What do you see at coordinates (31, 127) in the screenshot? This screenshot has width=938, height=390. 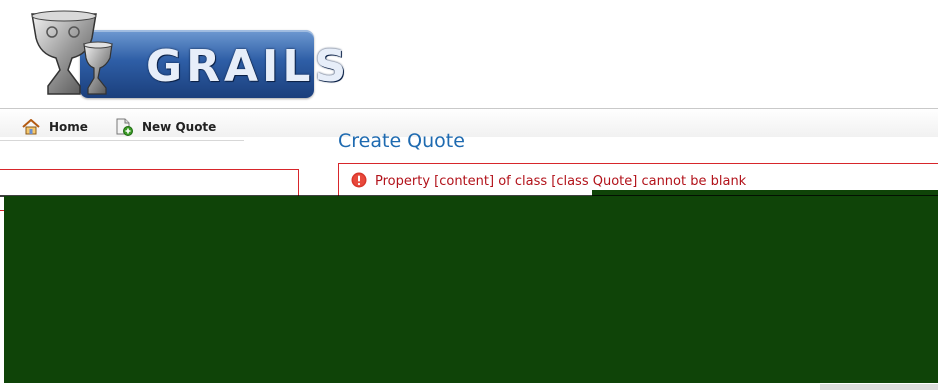 I see `home-icon` at bounding box center [31, 127].